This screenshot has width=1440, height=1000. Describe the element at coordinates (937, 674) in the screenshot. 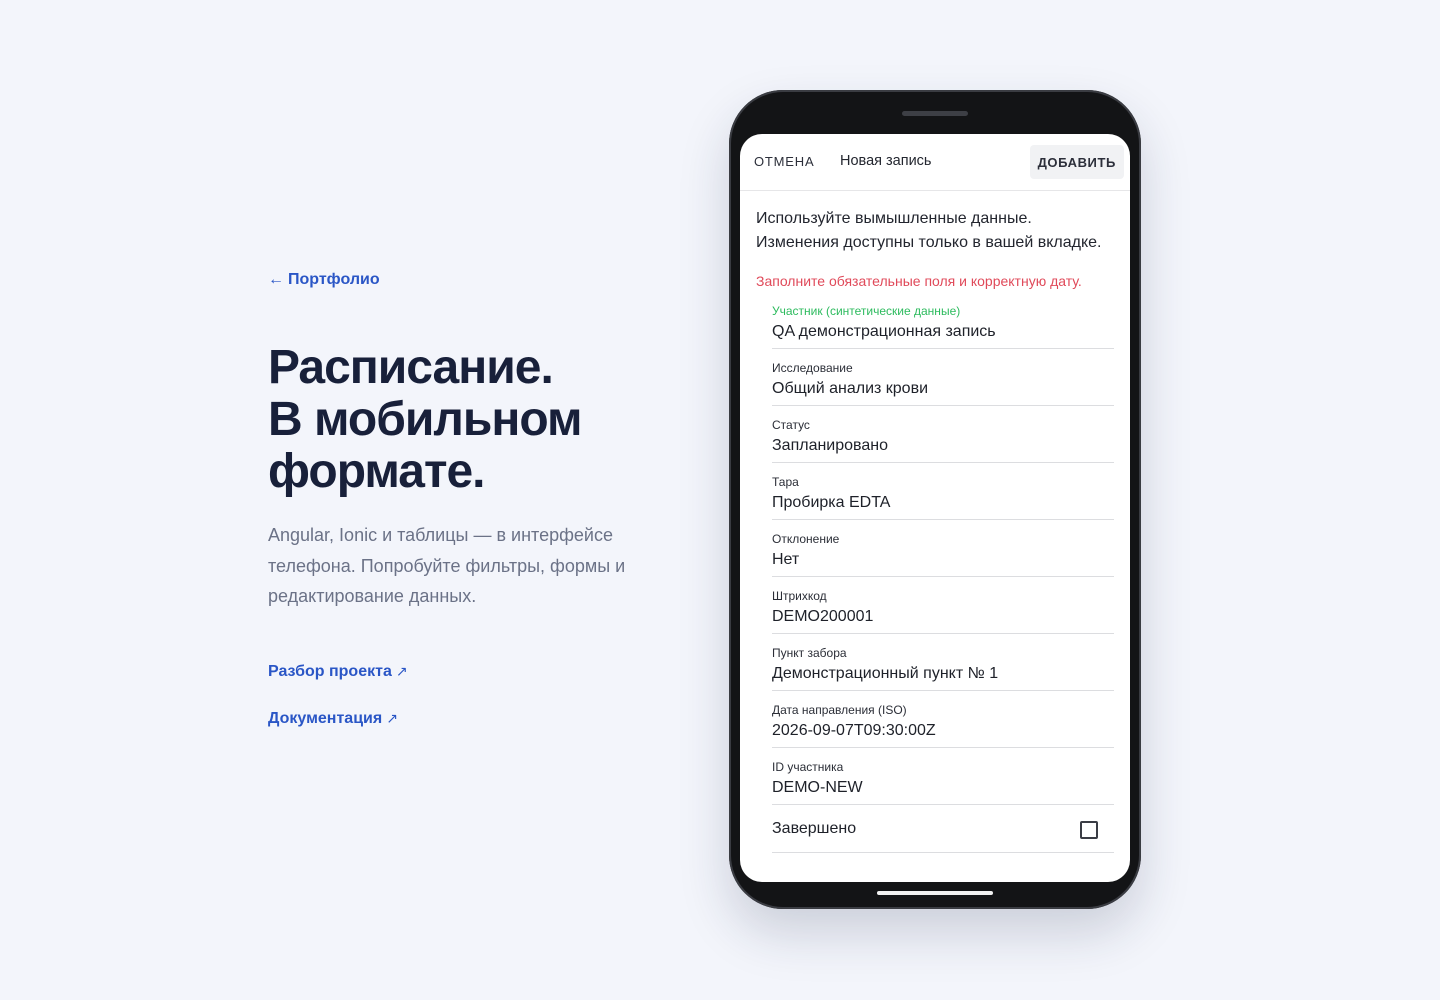

I see `collection-point-select: Демонстрационный пункт № 1` at that location.